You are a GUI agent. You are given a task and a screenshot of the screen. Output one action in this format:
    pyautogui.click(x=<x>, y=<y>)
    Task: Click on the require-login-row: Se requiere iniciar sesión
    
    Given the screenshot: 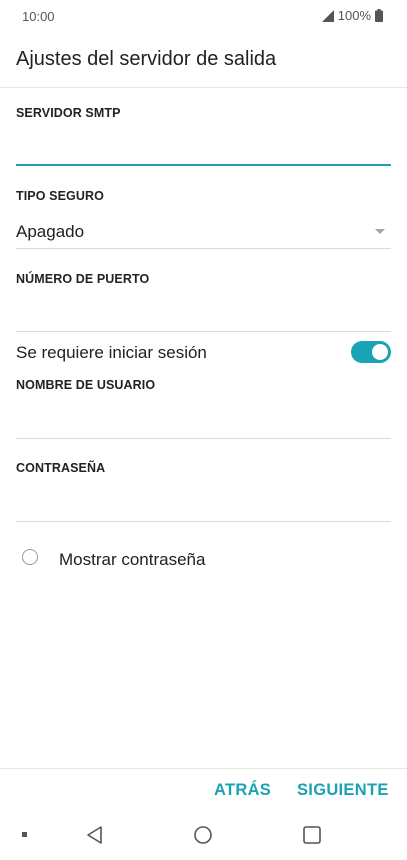 What is the action you would take?
    pyautogui.click(x=203, y=353)
    